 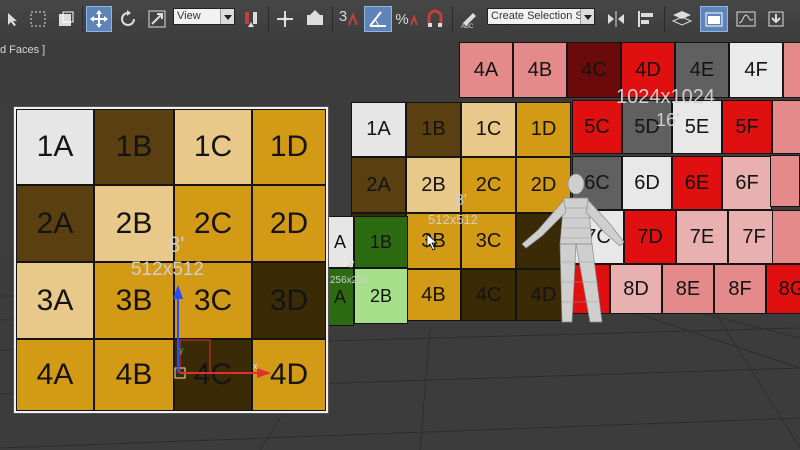 What do you see at coordinates (697, 183) in the screenshot?
I see `grid-cell: 6E` at bounding box center [697, 183].